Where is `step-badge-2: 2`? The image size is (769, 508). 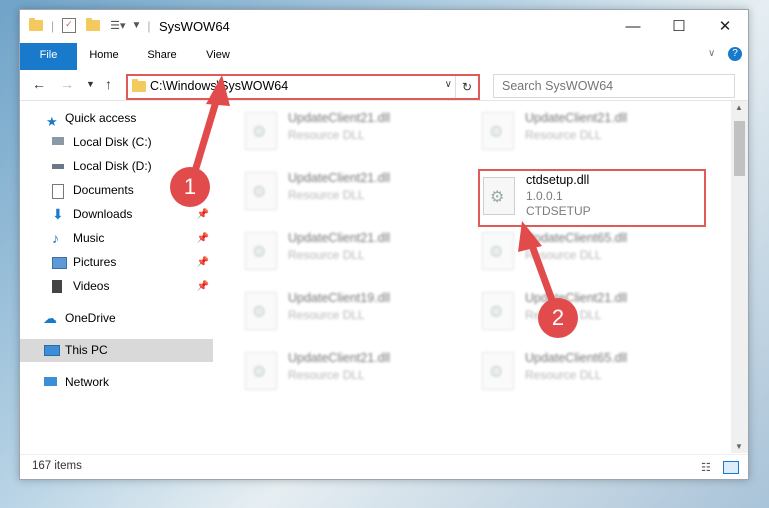
step-badge-2: 2 is located at coordinates (558, 318).